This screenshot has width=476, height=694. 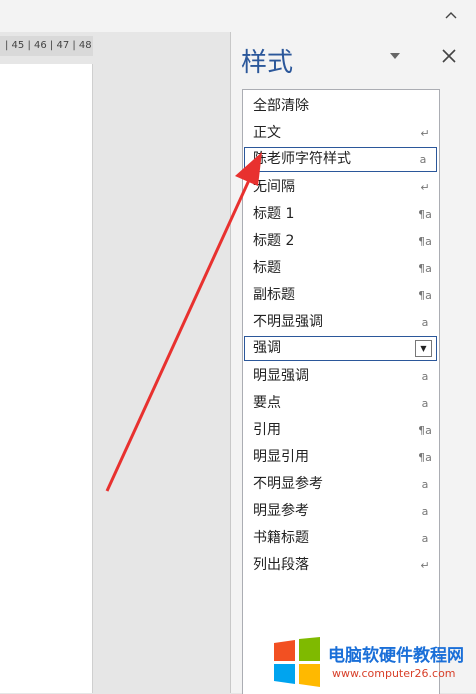 I want to click on triangle-down-icon, so click(x=395, y=56).